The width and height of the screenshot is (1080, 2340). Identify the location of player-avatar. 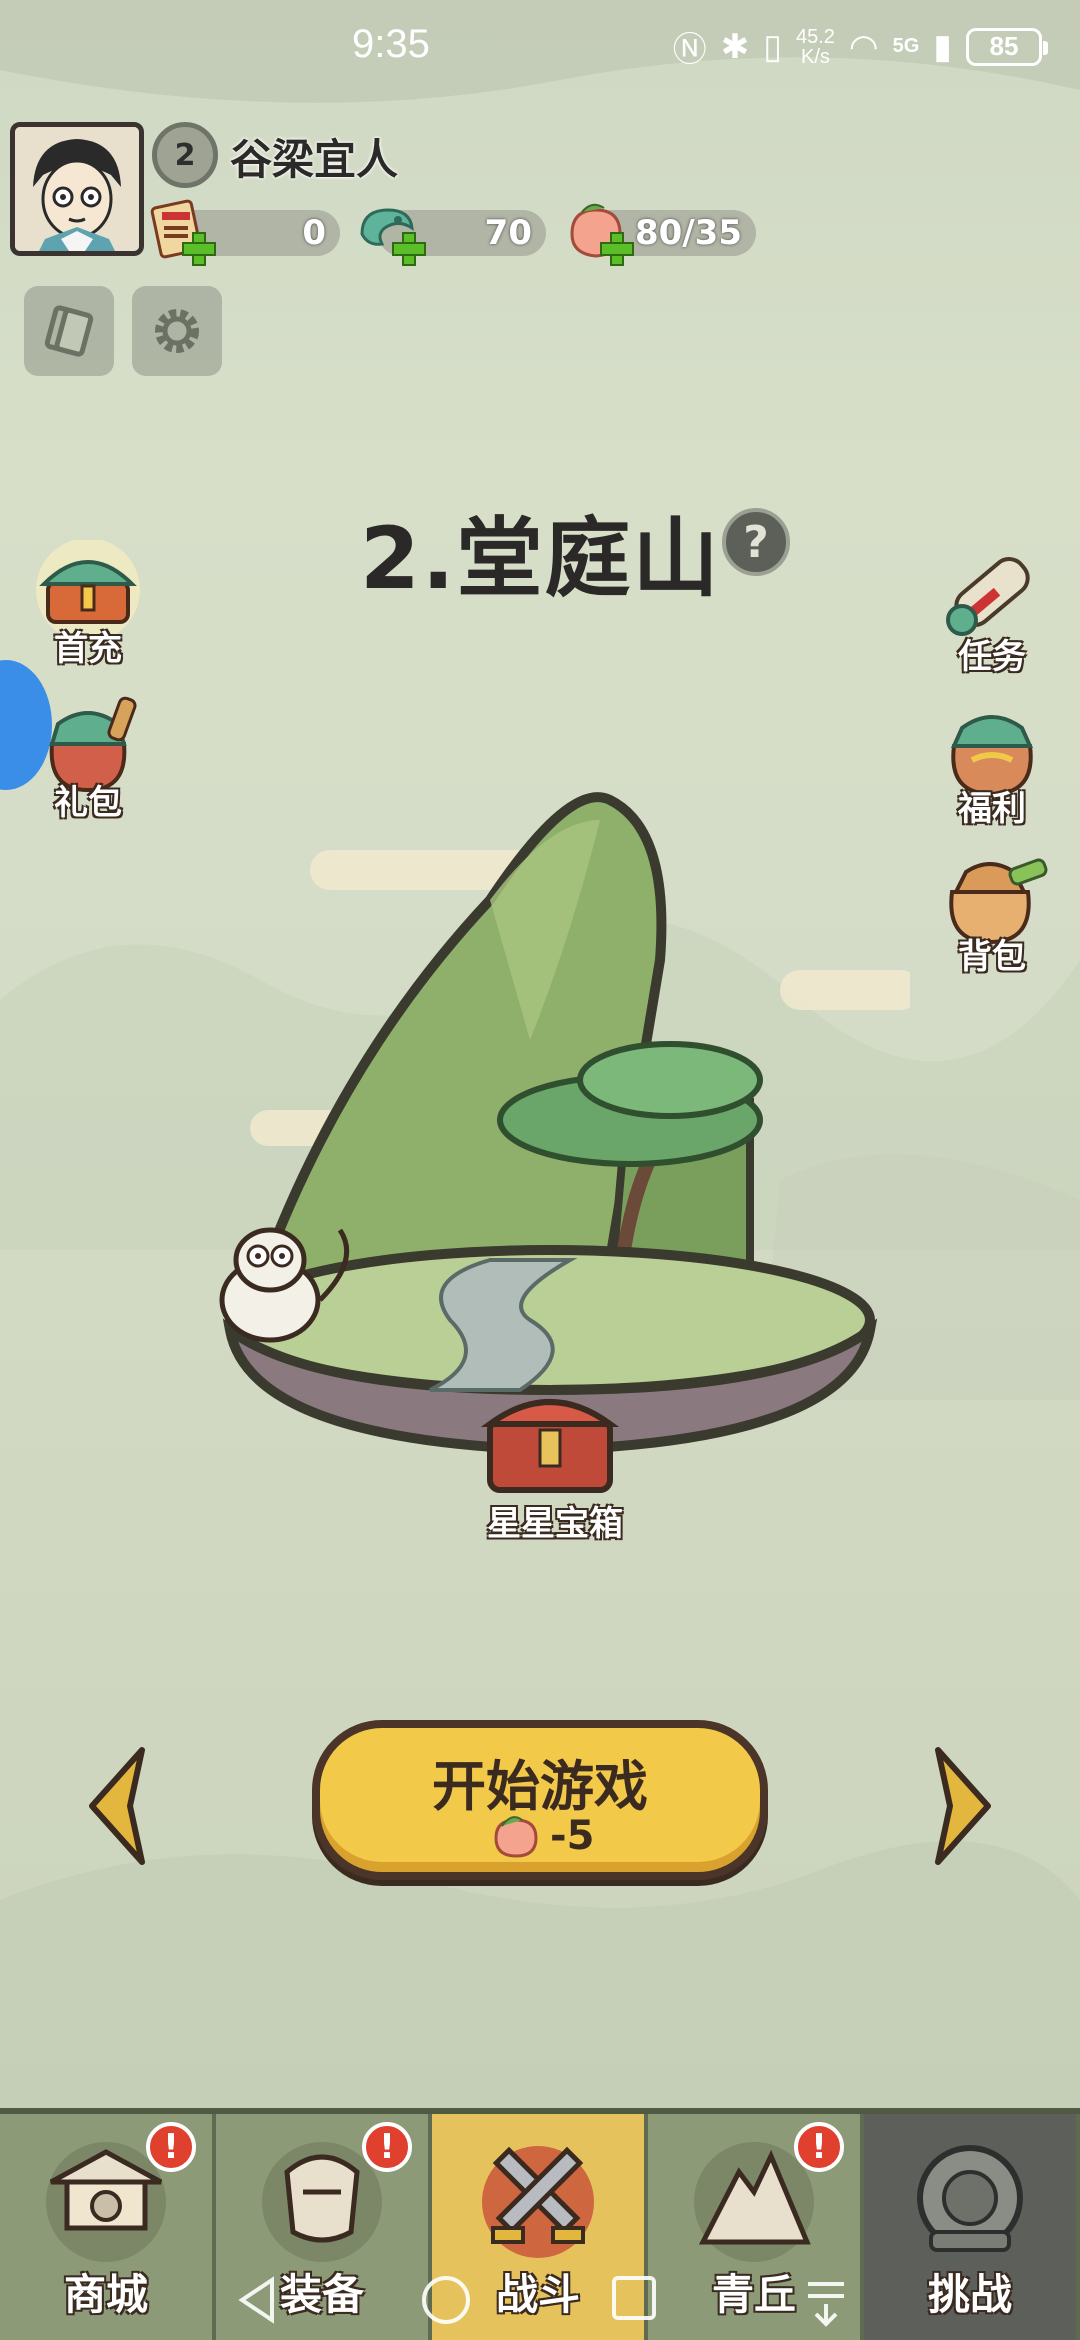
(77, 189).